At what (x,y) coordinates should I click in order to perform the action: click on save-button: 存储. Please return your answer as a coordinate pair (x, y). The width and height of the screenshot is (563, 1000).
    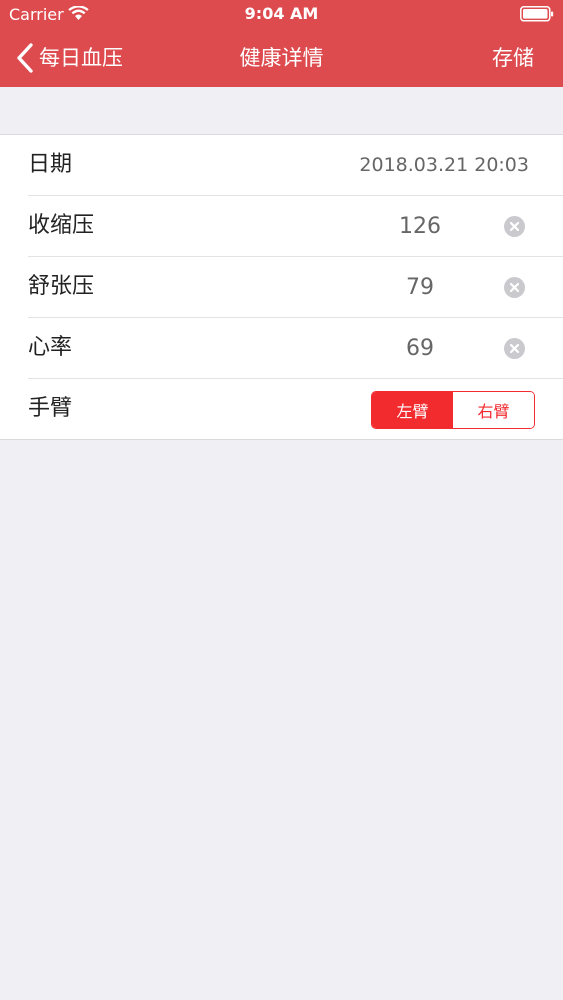
    Looking at the image, I should click on (513, 58).